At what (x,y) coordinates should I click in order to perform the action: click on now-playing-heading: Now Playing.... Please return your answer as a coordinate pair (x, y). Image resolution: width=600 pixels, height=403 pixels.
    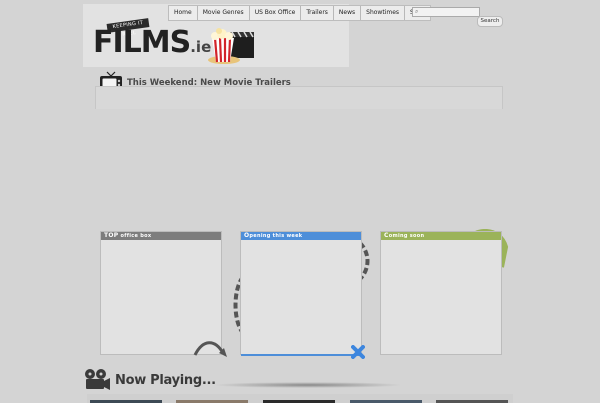
    Looking at the image, I should click on (165, 380).